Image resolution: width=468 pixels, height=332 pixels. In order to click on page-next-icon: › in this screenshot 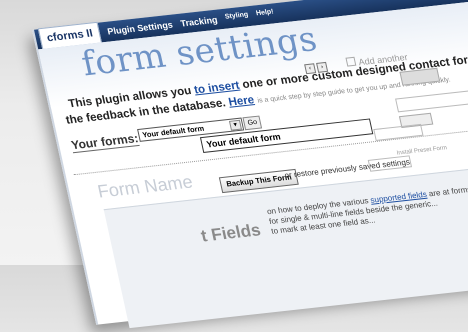, I will do `click(322, 67)`.